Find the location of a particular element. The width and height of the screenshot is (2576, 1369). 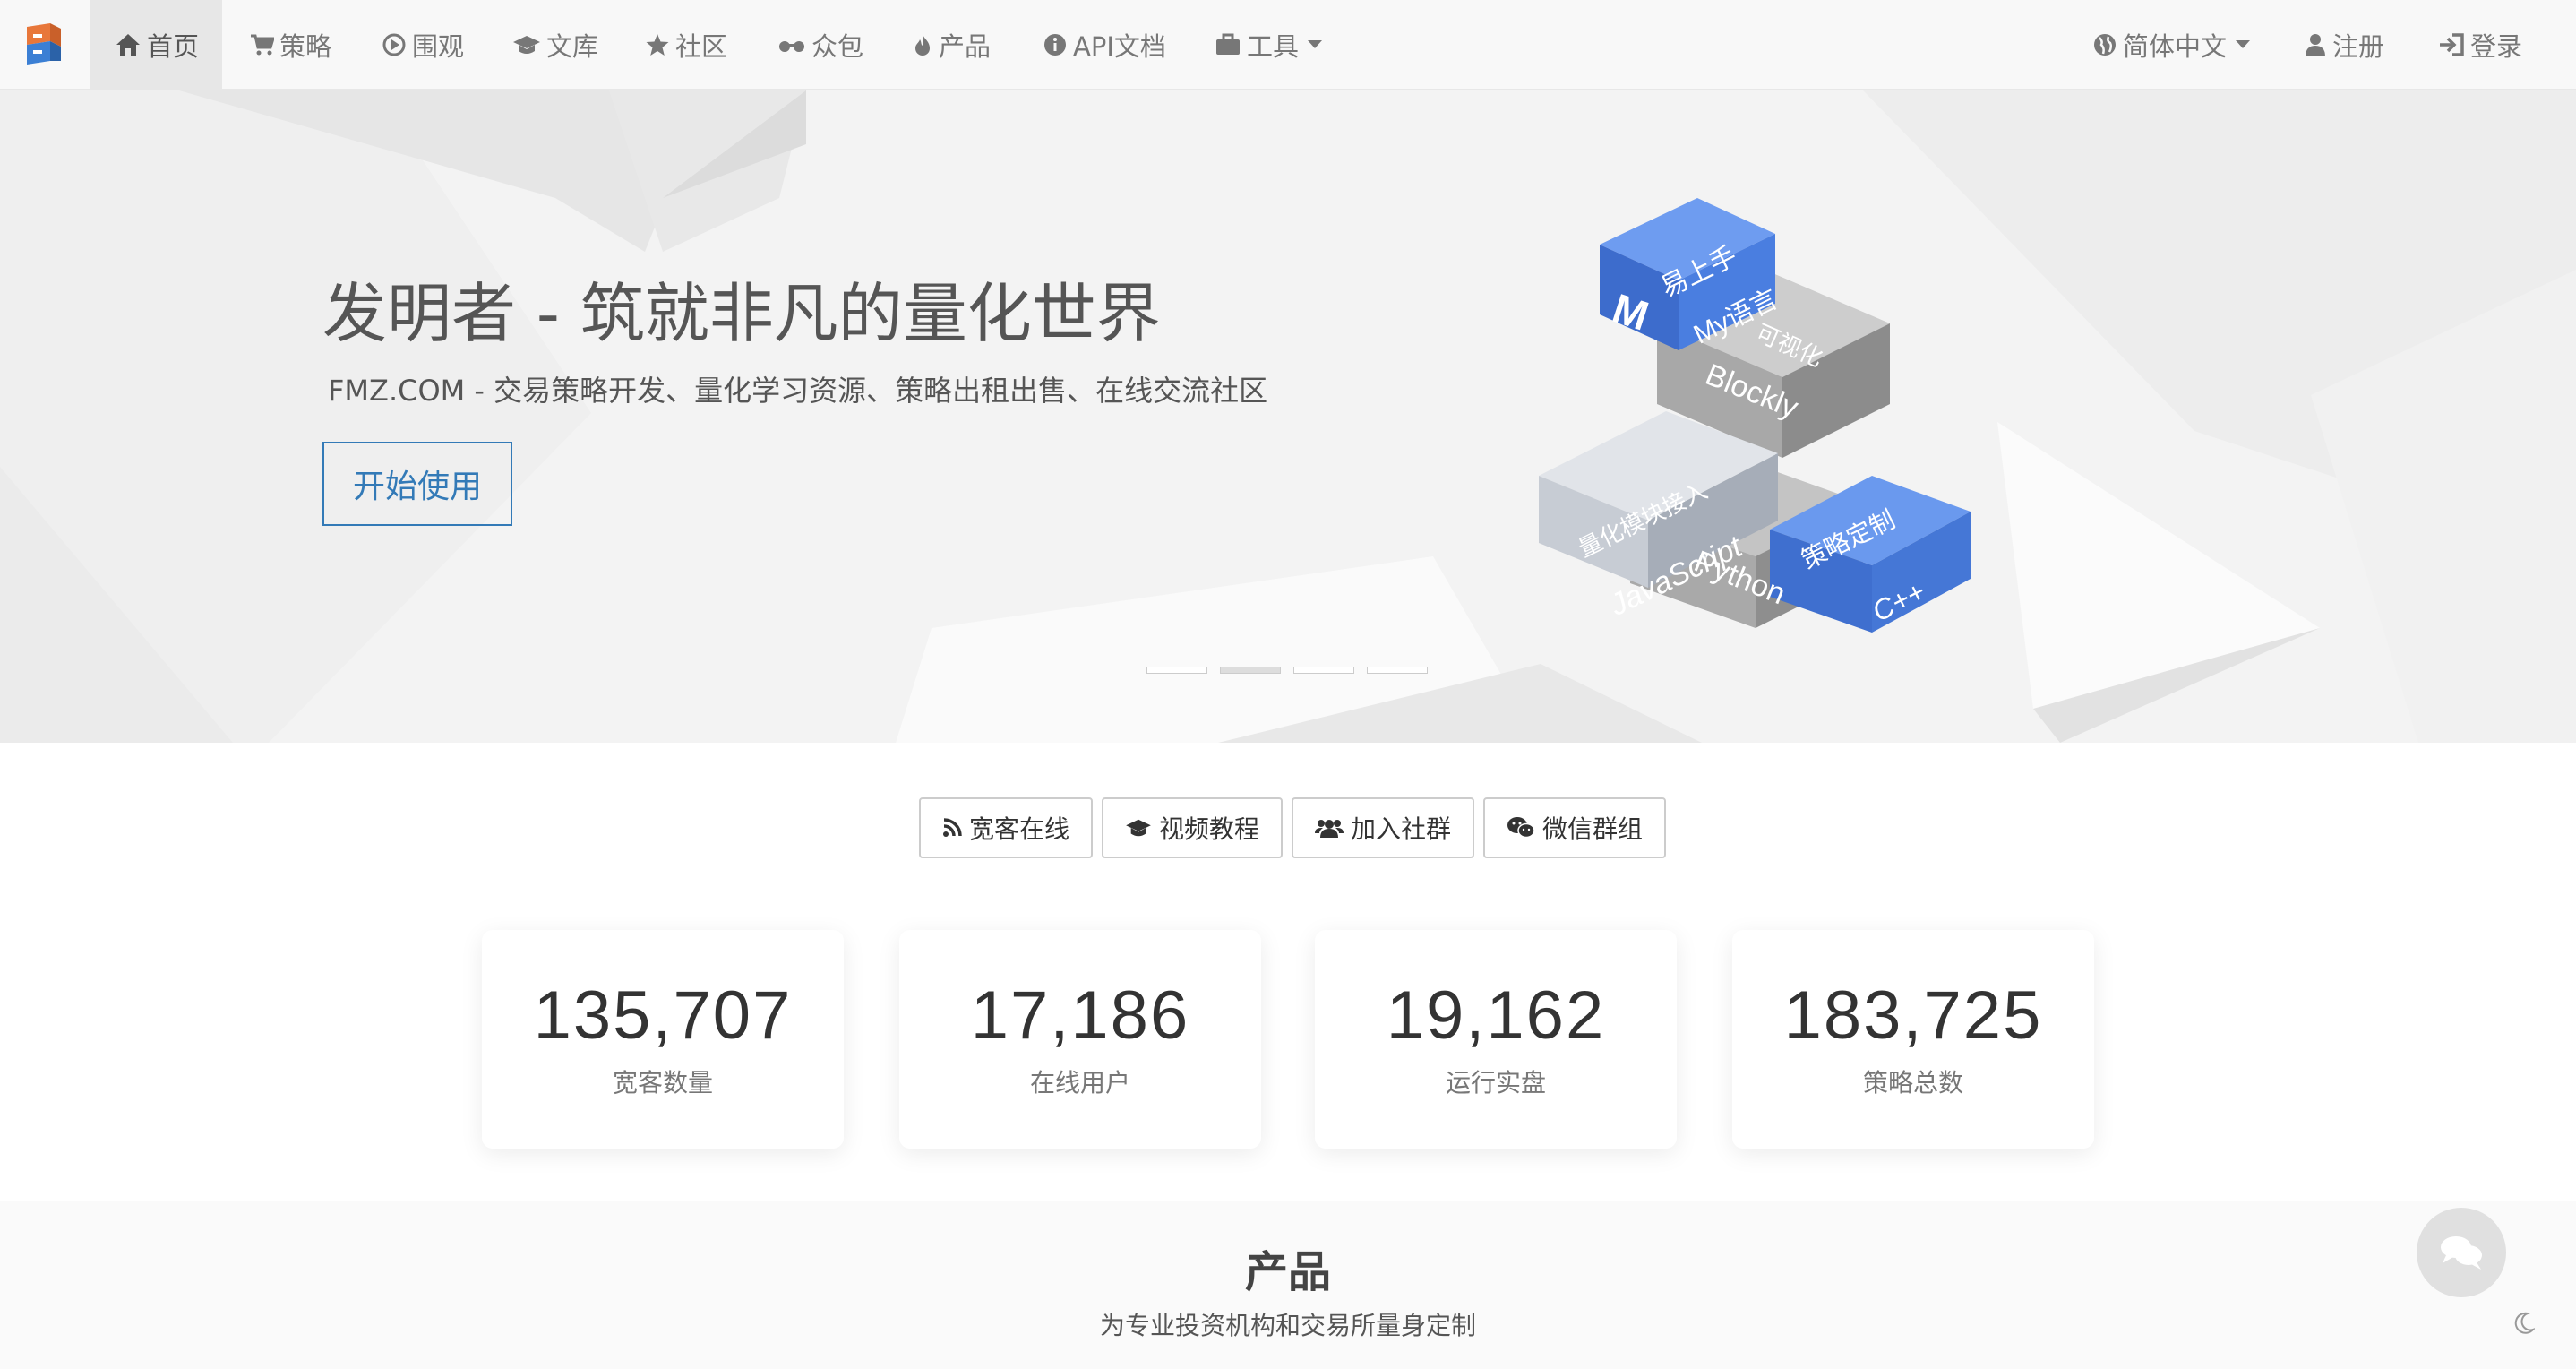

nav-crowdsource-label: 众包 is located at coordinates (837, 46).